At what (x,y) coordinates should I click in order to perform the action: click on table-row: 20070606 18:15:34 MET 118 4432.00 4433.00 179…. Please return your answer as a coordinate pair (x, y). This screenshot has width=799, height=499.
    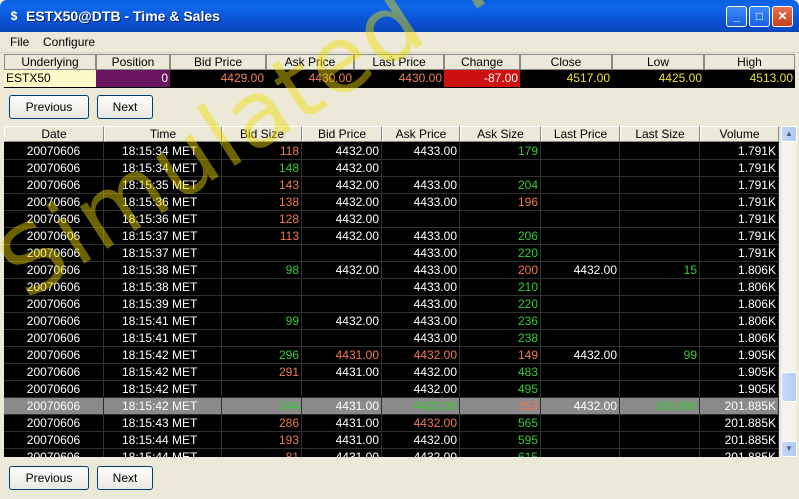
    Looking at the image, I should click on (391, 151).